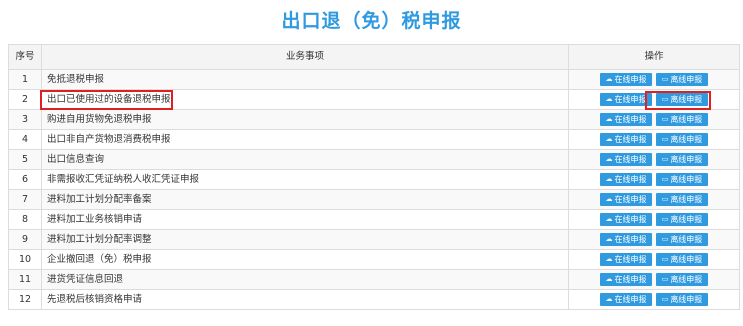  What do you see at coordinates (305, 199) in the screenshot?
I see `row-item-cell: 进料加工计划分配率备案` at bounding box center [305, 199].